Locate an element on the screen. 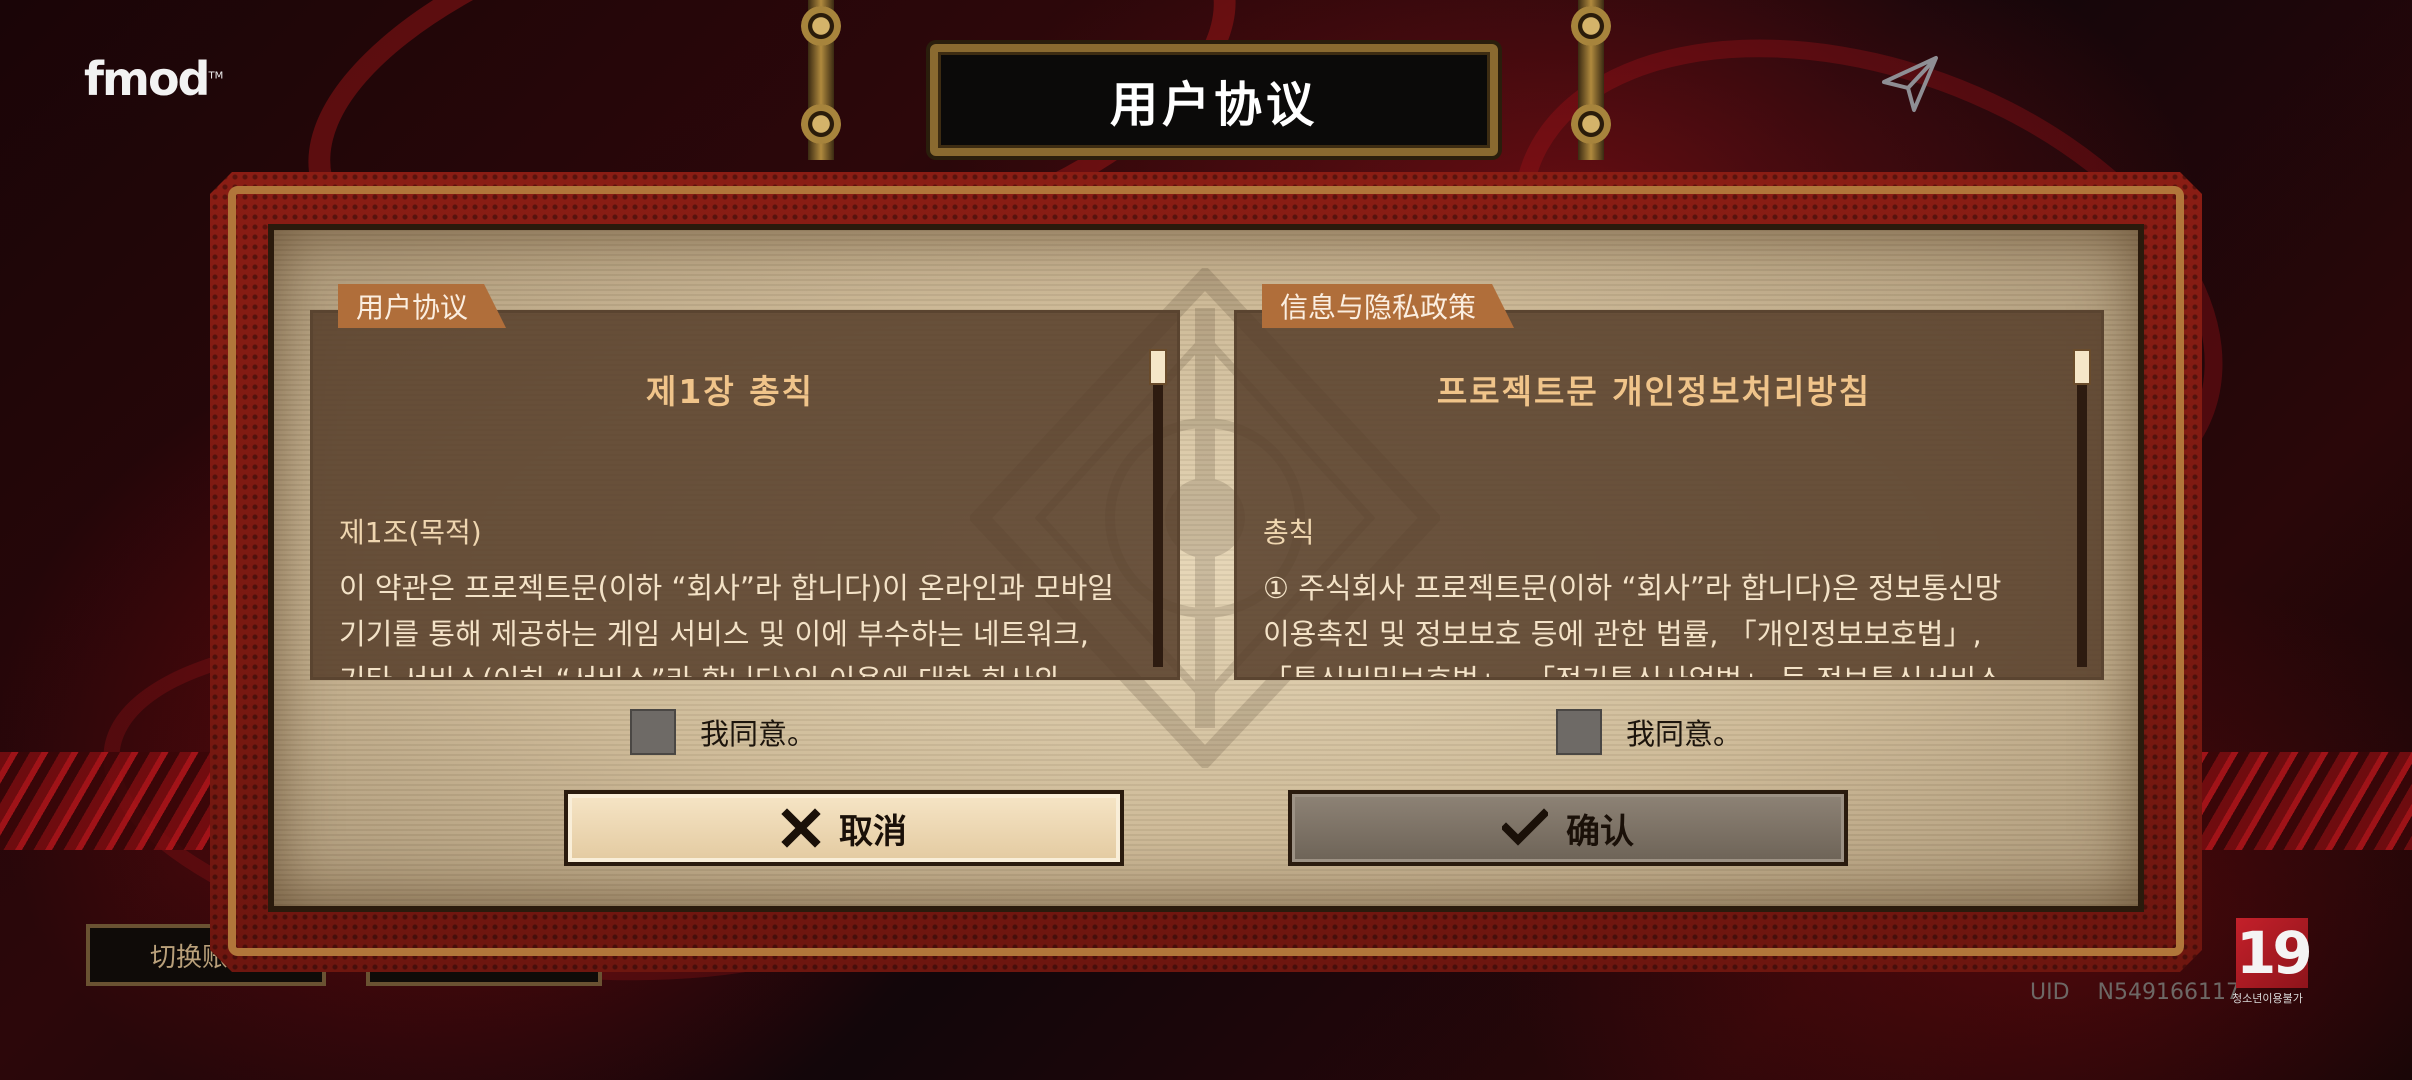  uid-display: UID N549166117 is located at coordinates (2135, 992).